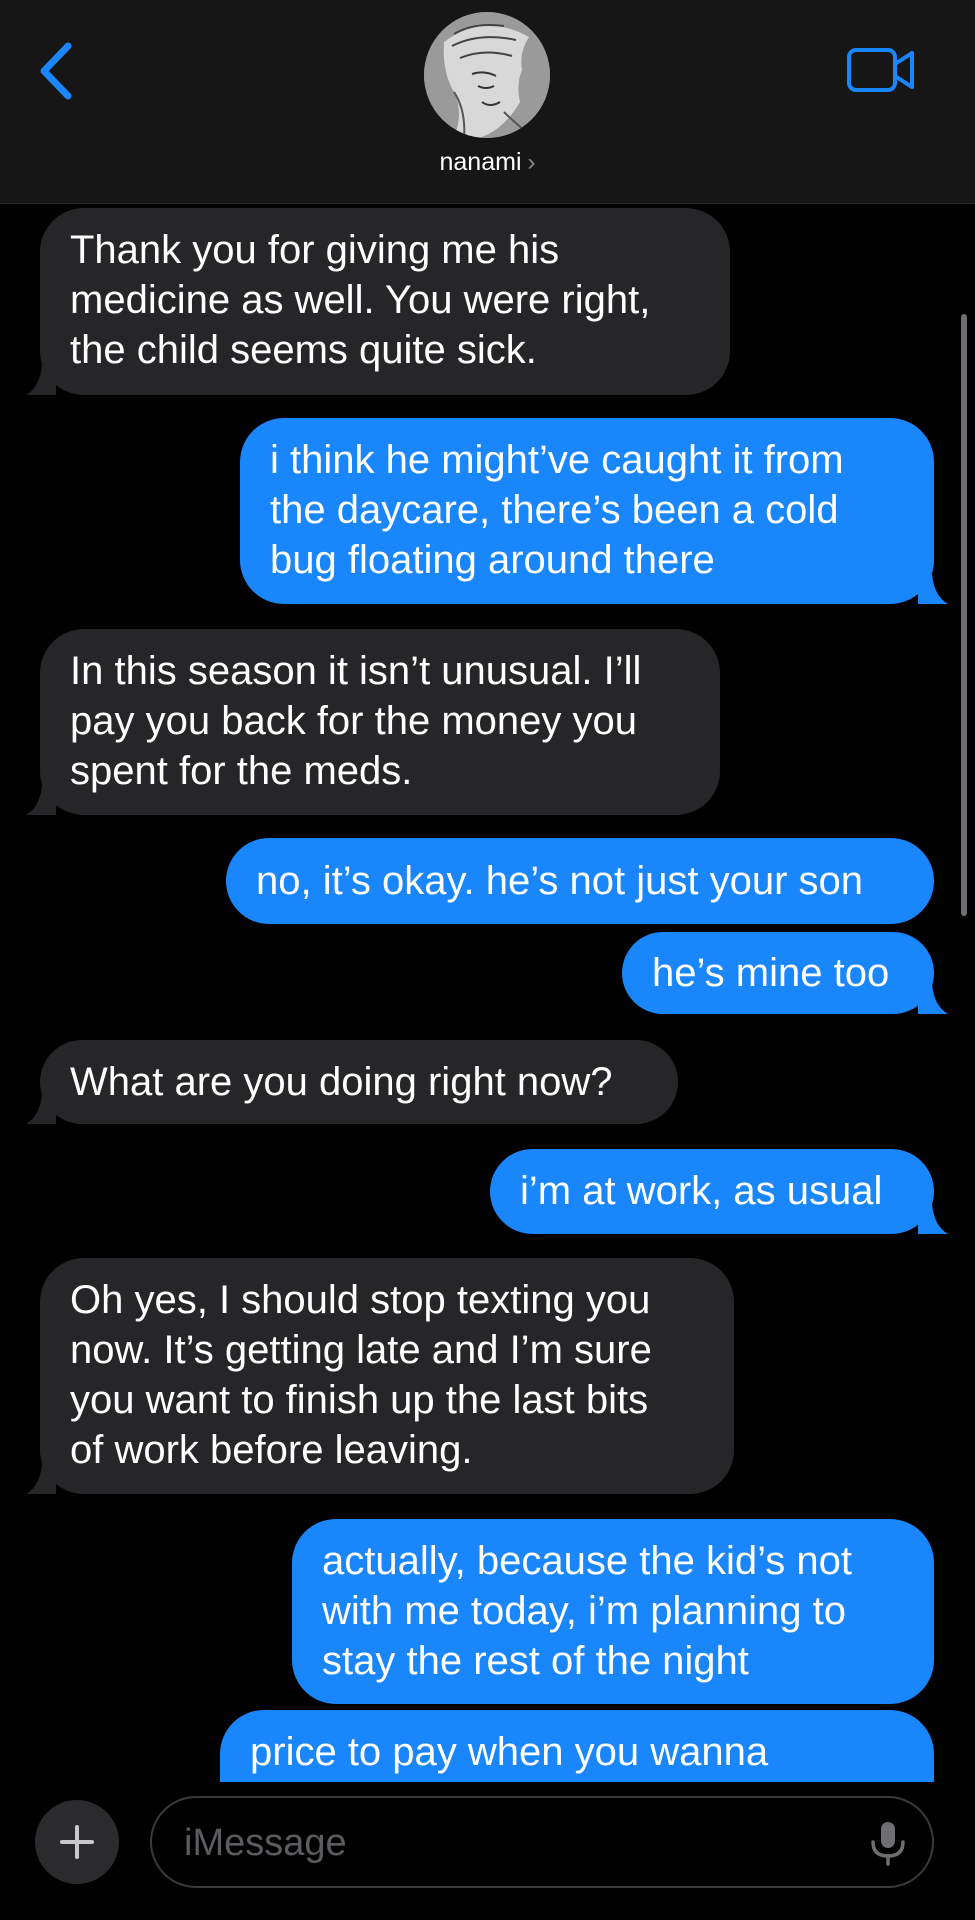 The width and height of the screenshot is (975, 1920). I want to click on message-composer, so click(487, 1851).